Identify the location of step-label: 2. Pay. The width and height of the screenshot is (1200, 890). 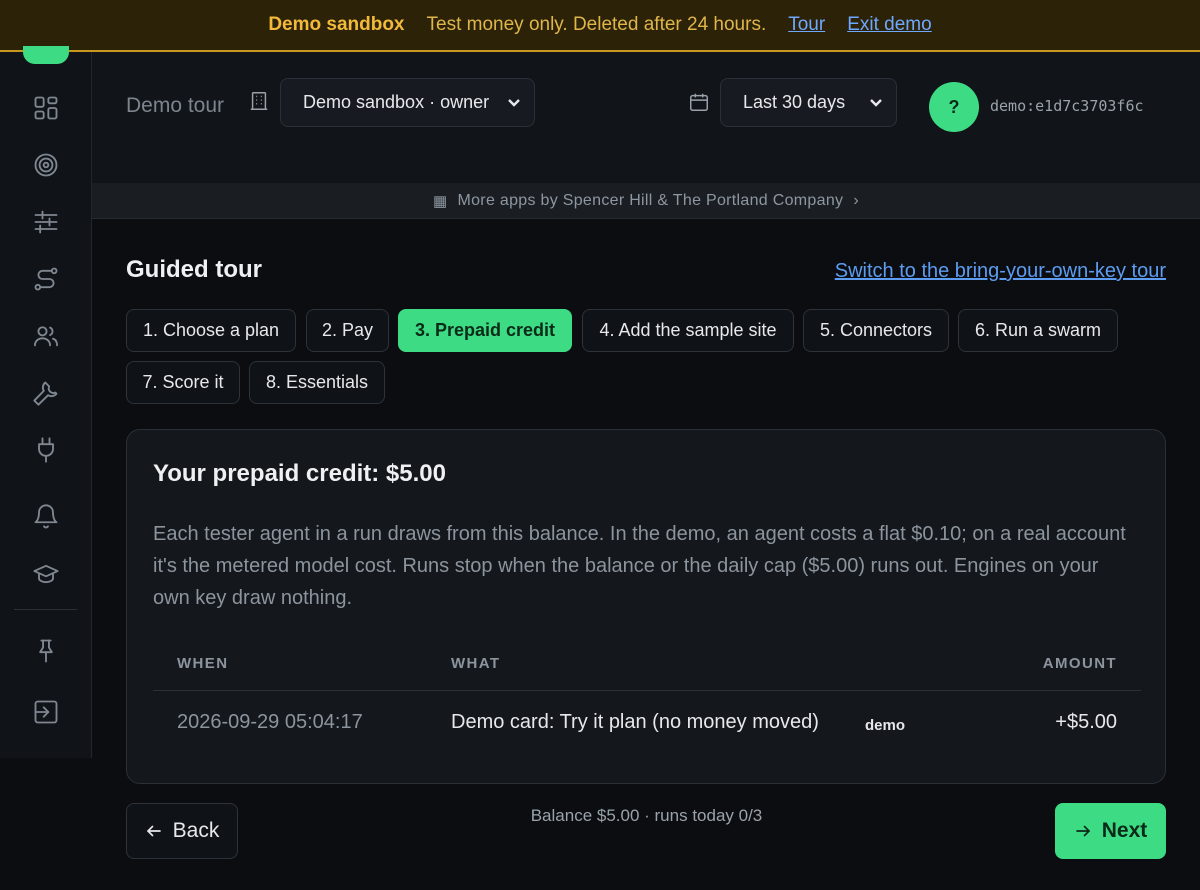
(347, 330).